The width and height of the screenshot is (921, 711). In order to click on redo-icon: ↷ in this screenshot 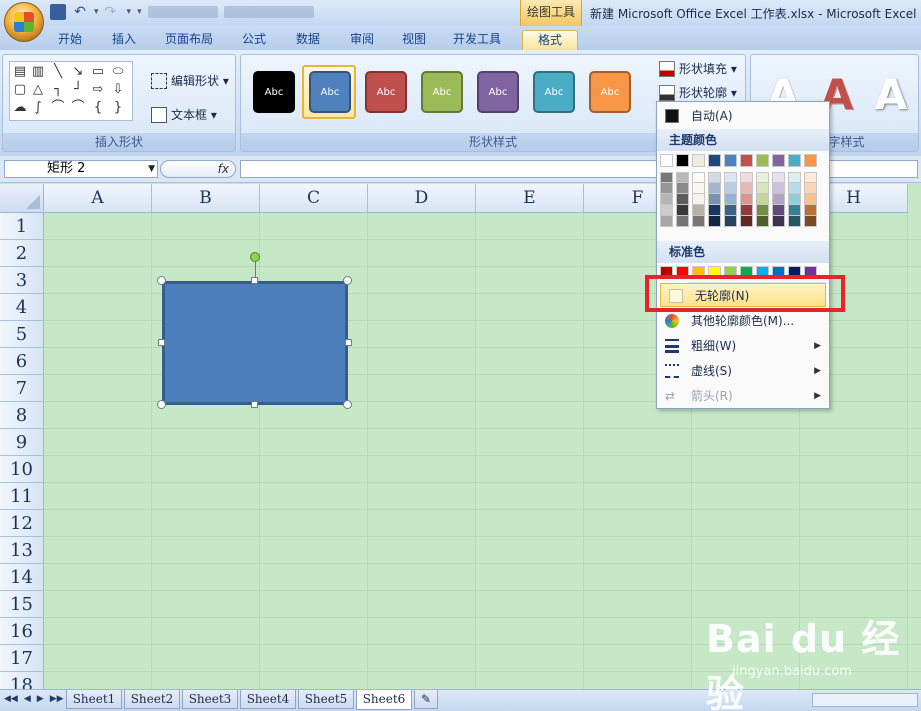, I will do `click(113, 12)`.